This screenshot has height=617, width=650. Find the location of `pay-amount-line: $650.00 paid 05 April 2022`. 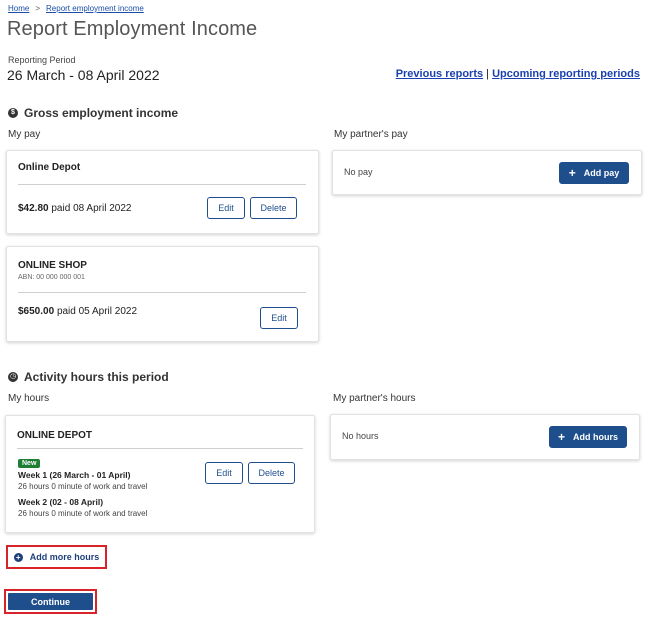

pay-amount-line: $650.00 paid 05 April 2022 is located at coordinates (77, 311).